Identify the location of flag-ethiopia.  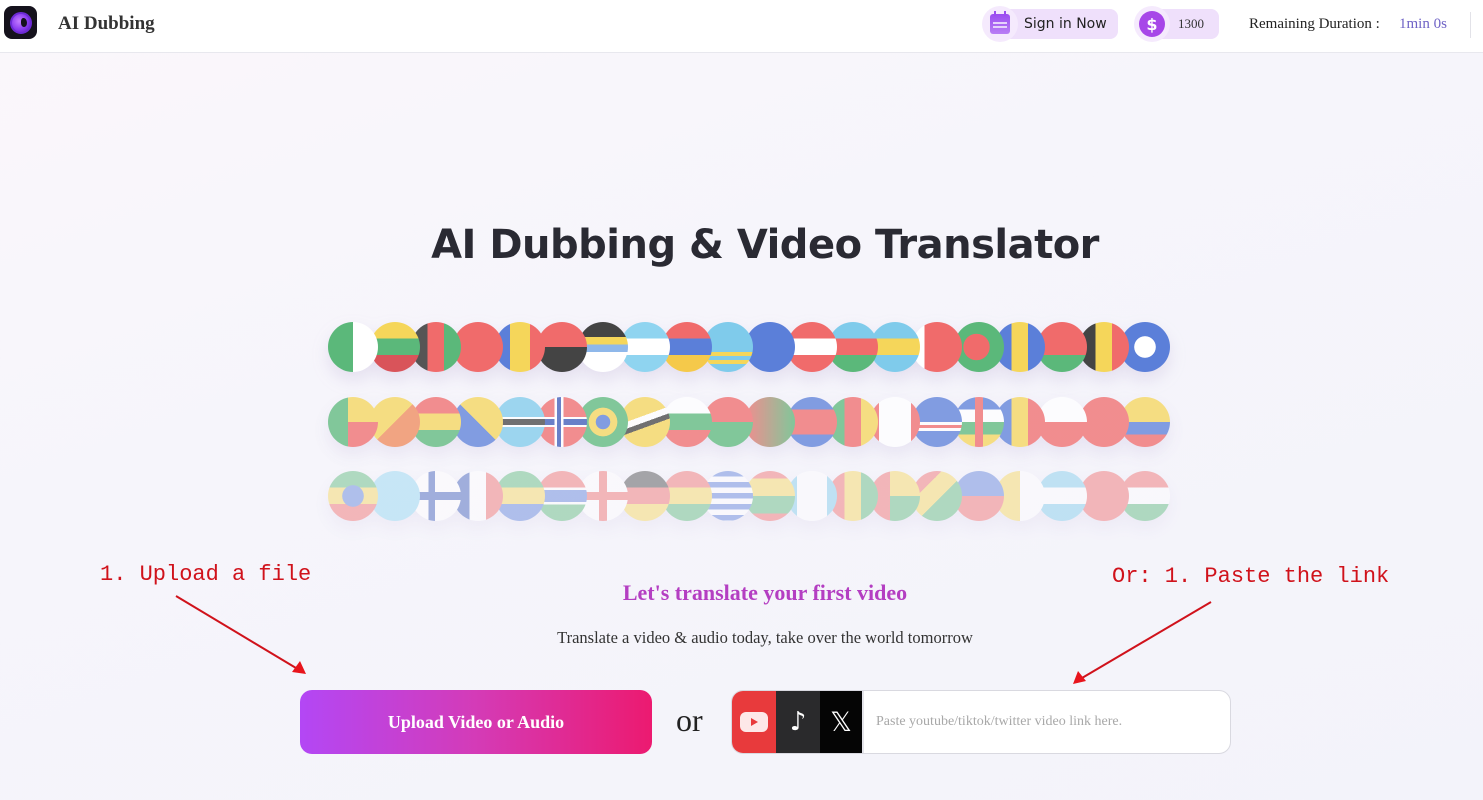
(353, 496).